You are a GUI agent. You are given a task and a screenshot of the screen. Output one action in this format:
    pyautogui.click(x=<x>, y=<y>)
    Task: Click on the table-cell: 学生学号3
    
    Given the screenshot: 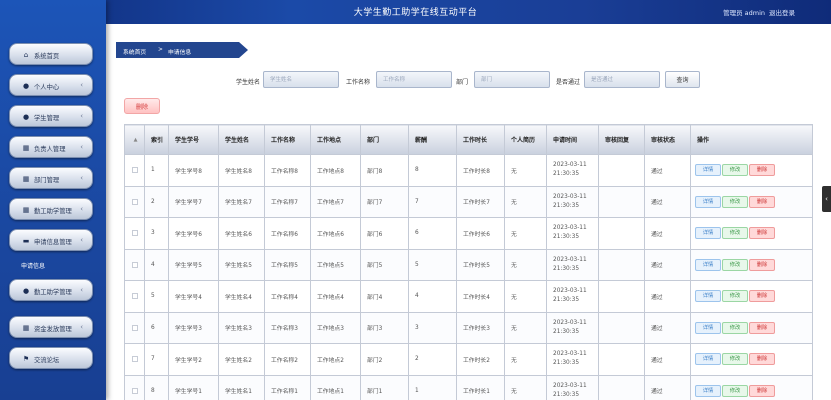 What is the action you would take?
    pyautogui.click(x=193, y=327)
    